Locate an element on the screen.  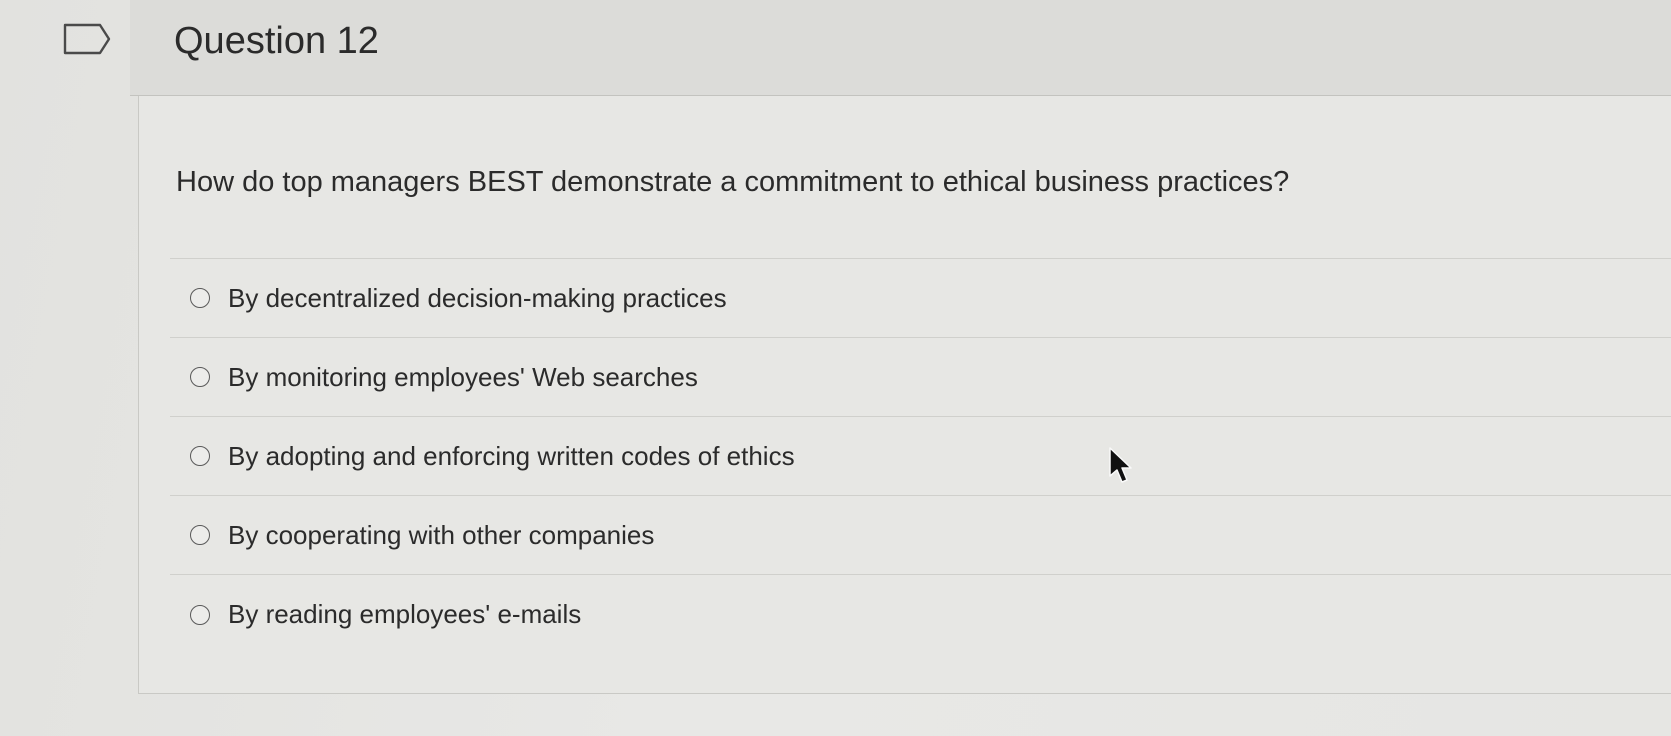
answer-option: By reading employees' e-mails is located at coordinates (920, 614).